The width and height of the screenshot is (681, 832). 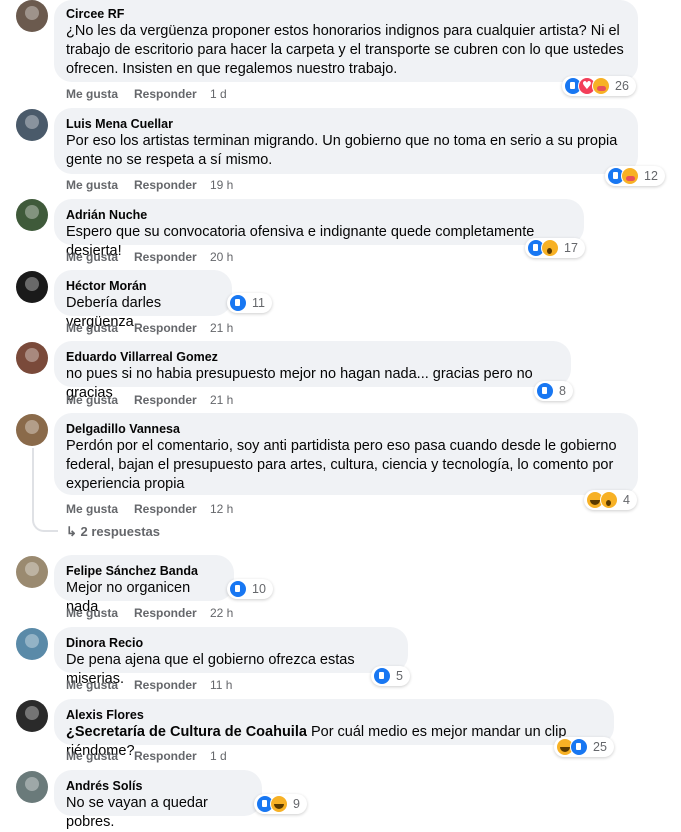 I want to click on reaction-count: 25, so click(x=600, y=747).